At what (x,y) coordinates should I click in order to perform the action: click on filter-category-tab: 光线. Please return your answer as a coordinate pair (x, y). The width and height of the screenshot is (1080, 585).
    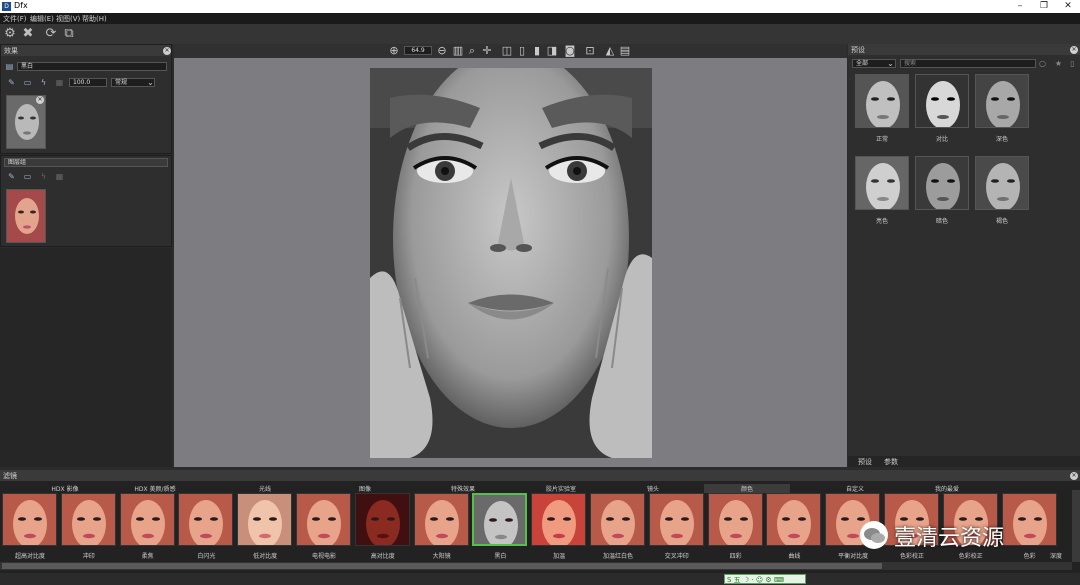
    Looking at the image, I should click on (265, 488).